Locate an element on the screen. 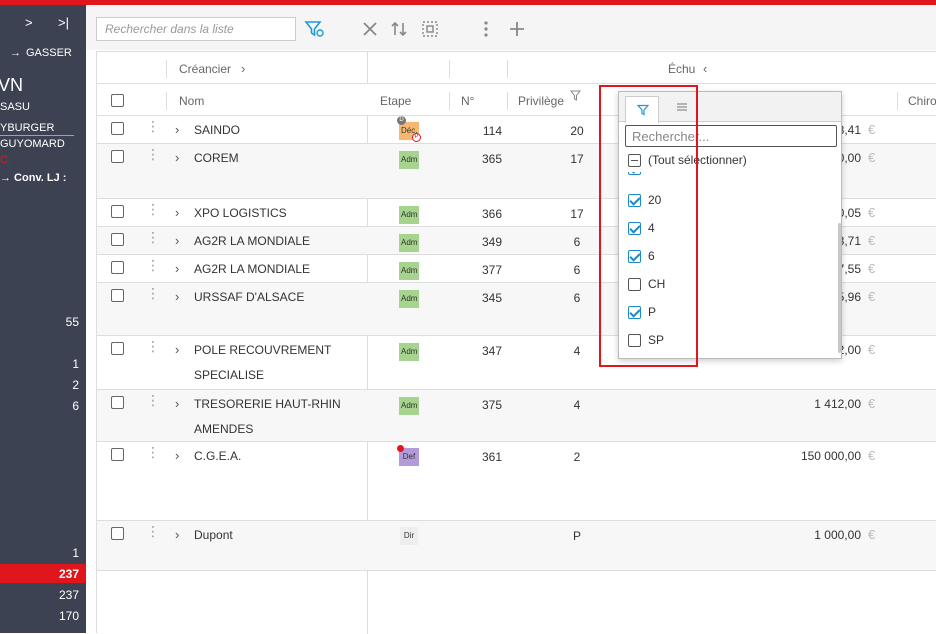 The height and width of the screenshot is (634, 936). sort-icon is located at coordinates (399, 29).